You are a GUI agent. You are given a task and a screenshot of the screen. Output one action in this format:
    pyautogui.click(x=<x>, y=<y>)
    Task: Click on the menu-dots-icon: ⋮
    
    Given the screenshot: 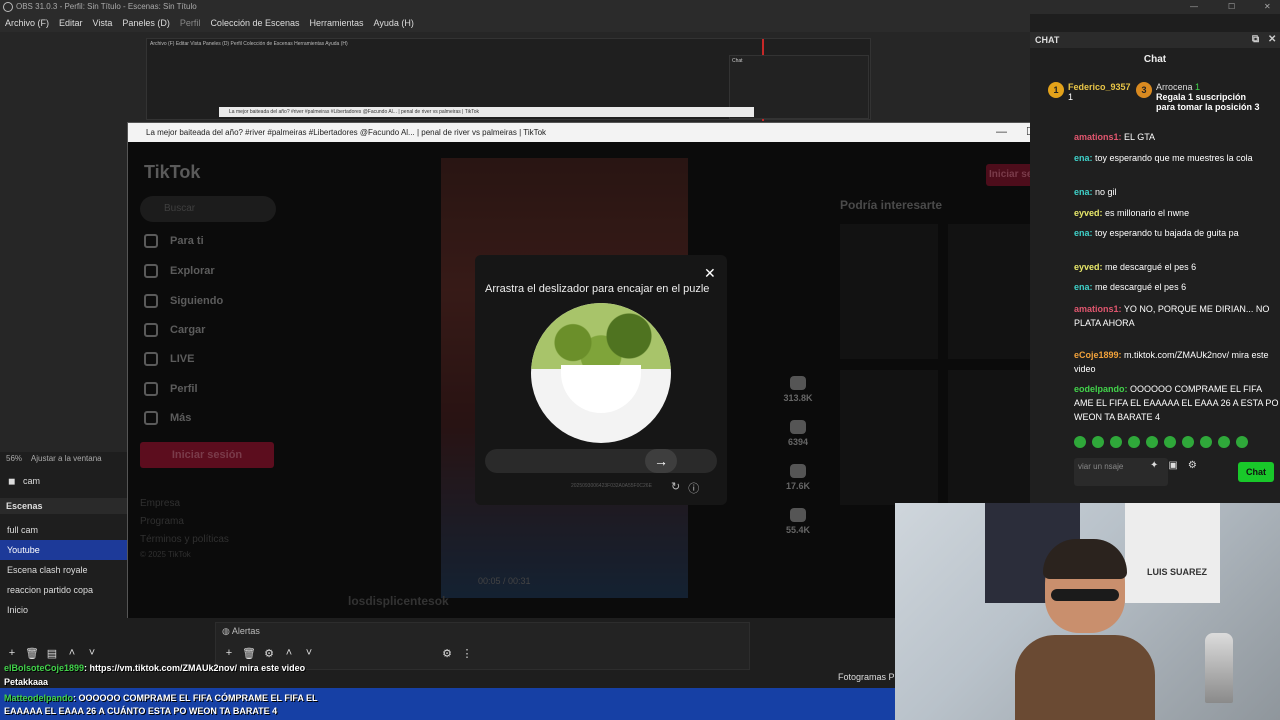 What is the action you would take?
    pyautogui.click(x=467, y=653)
    